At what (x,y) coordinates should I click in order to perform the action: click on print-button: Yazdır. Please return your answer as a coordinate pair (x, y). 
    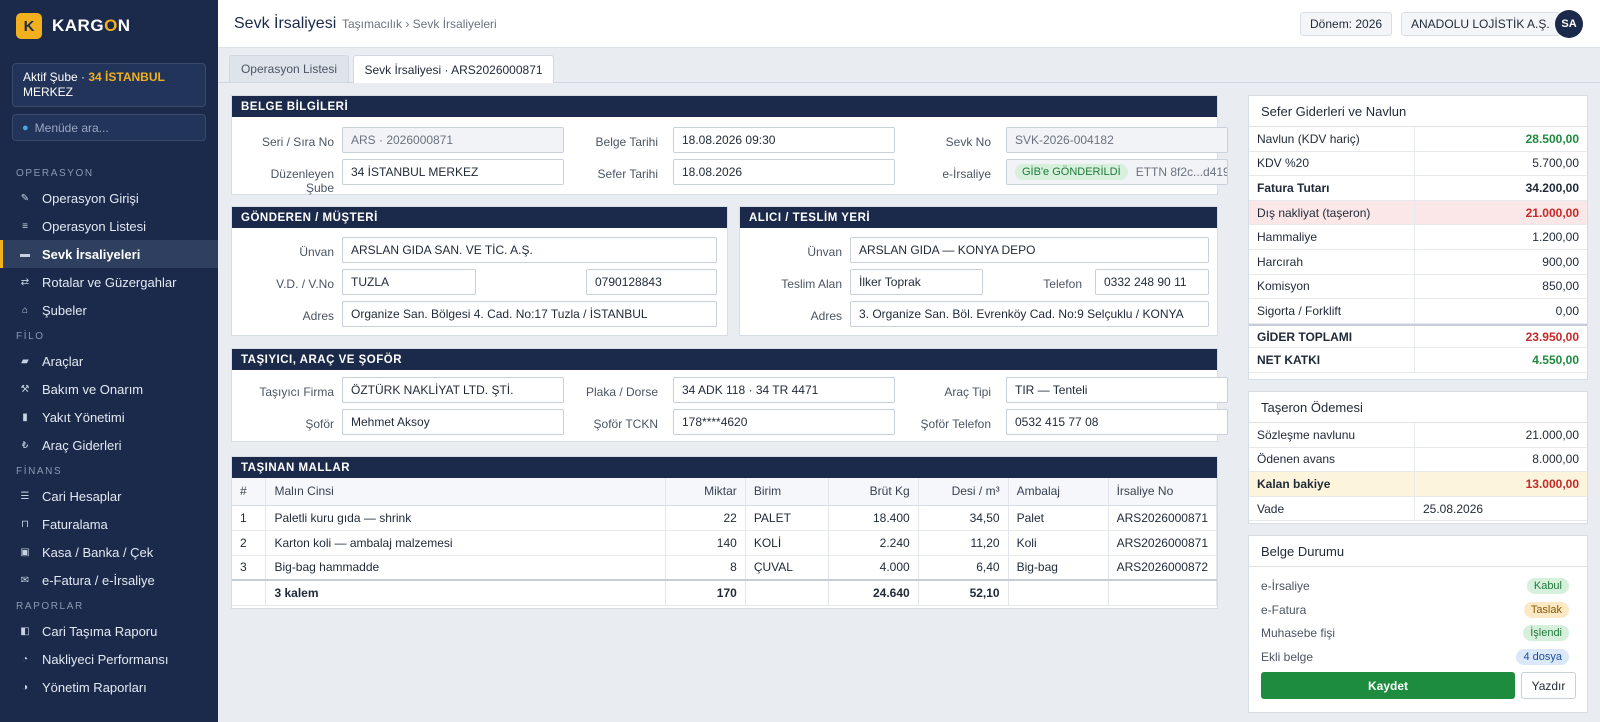
    Looking at the image, I should click on (1548, 685).